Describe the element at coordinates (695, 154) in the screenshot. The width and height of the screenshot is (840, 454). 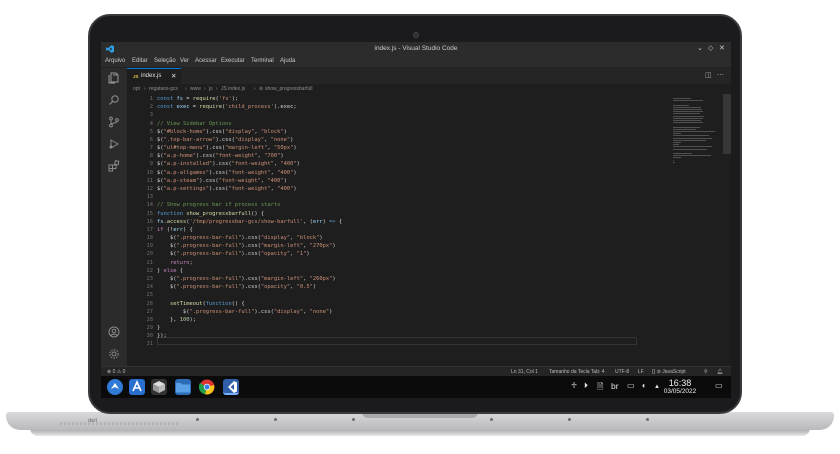
I see `minimap` at that location.